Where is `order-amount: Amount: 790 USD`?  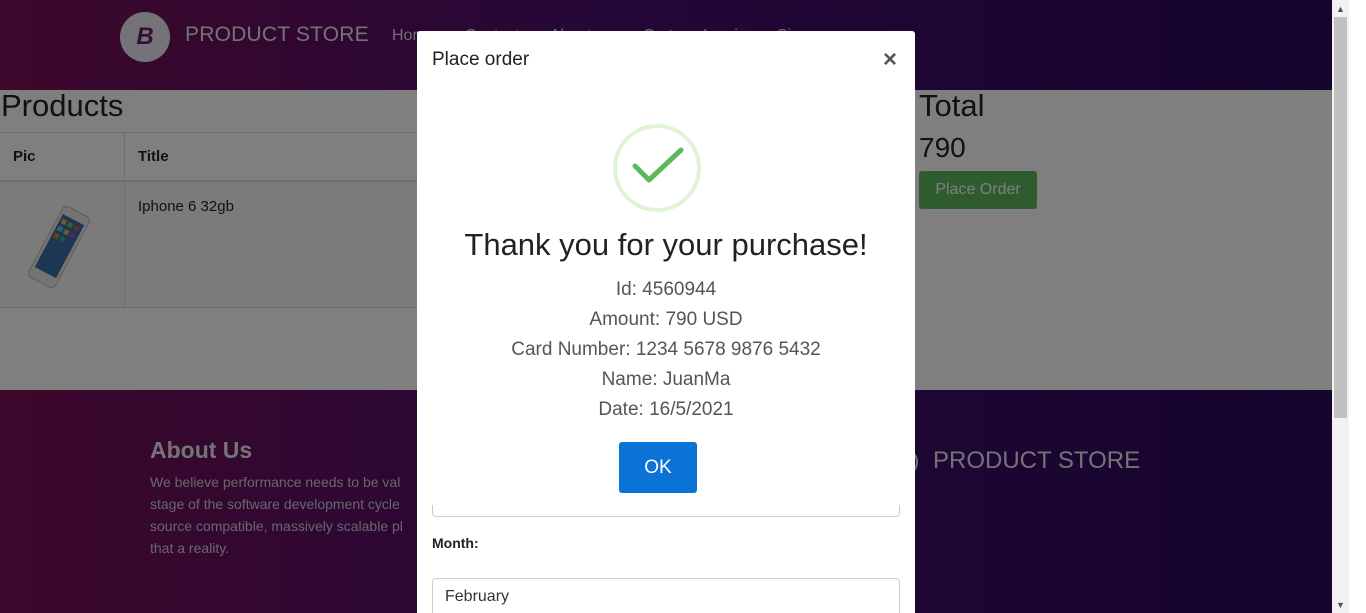
order-amount: Amount: 790 USD is located at coordinates (666, 319).